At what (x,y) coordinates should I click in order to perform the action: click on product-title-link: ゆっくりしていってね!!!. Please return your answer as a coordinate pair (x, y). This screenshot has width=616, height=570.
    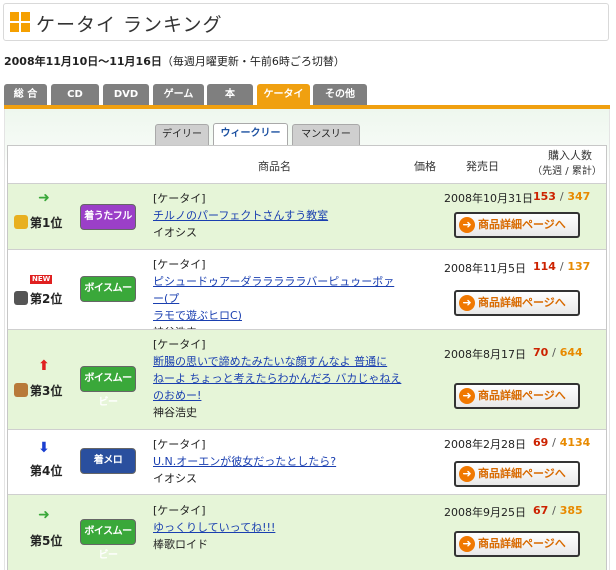
    Looking at the image, I should click on (278, 527).